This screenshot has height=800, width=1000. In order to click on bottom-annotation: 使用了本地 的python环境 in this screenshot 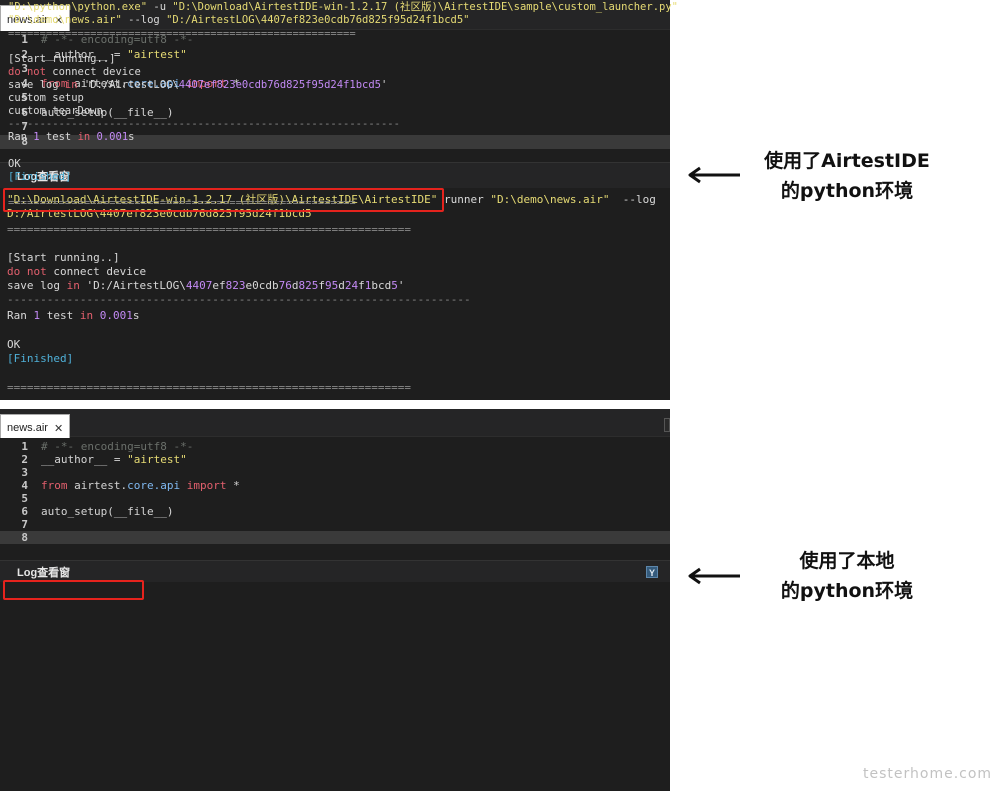, I will do `click(847, 576)`.